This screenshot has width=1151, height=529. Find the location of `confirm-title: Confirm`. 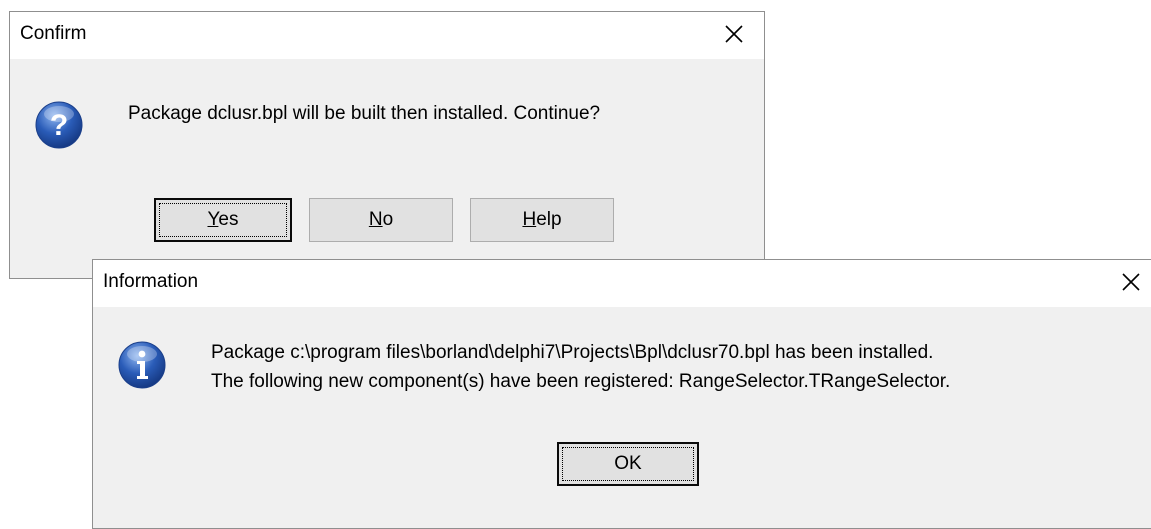

confirm-title: Confirm is located at coordinates (53, 33).